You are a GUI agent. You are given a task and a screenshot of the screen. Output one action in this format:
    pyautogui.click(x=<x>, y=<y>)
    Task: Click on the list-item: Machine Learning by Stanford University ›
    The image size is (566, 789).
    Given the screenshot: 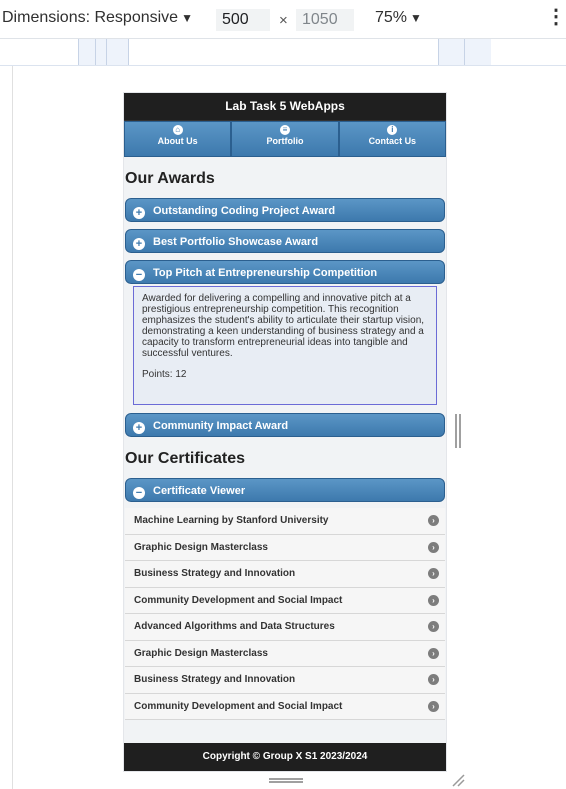 What is the action you would take?
    pyautogui.click(x=285, y=521)
    